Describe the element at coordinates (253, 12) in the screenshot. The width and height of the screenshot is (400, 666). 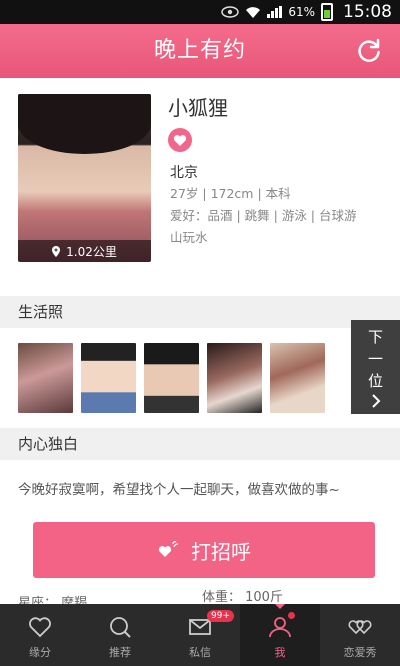
I see `wifi-icon` at that location.